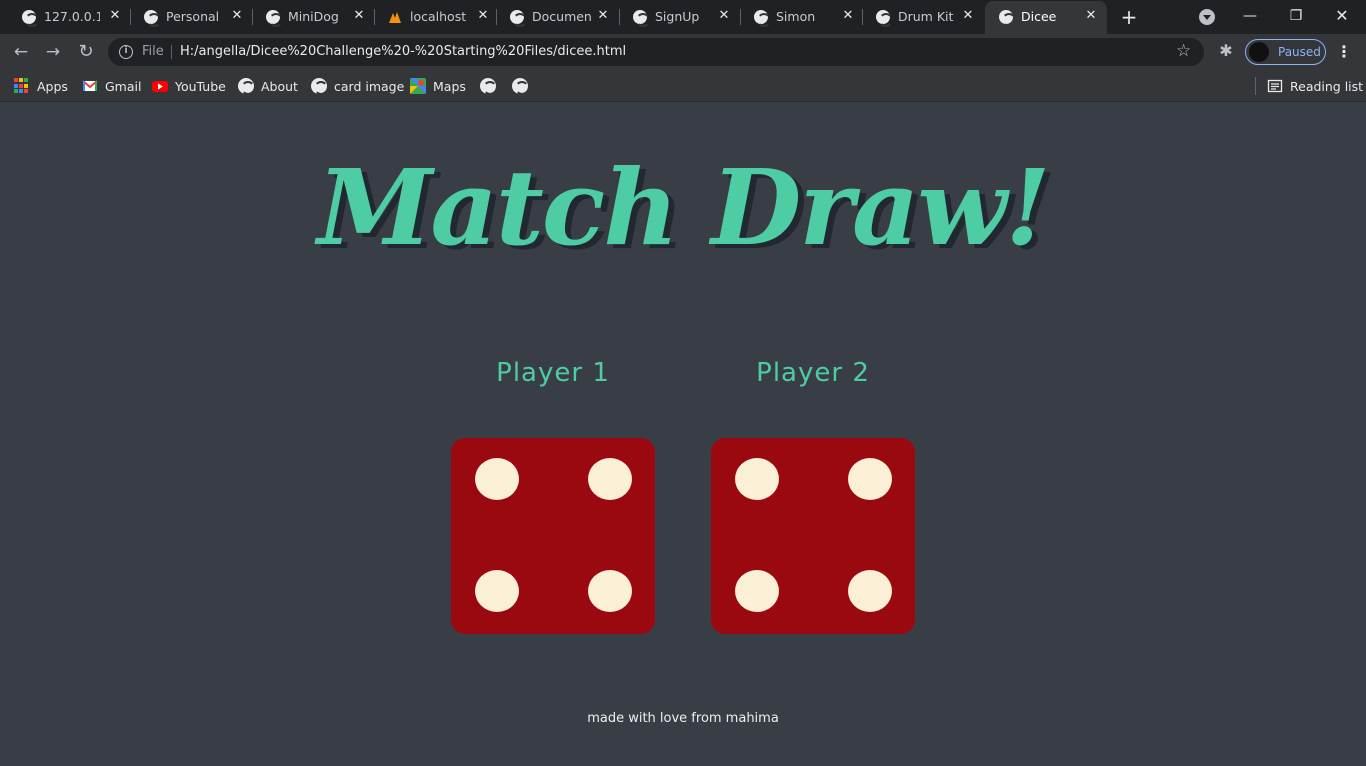 The width and height of the screenshot is (1366, 766). I want to click on bookmark-label: card image, so click(369, 86).